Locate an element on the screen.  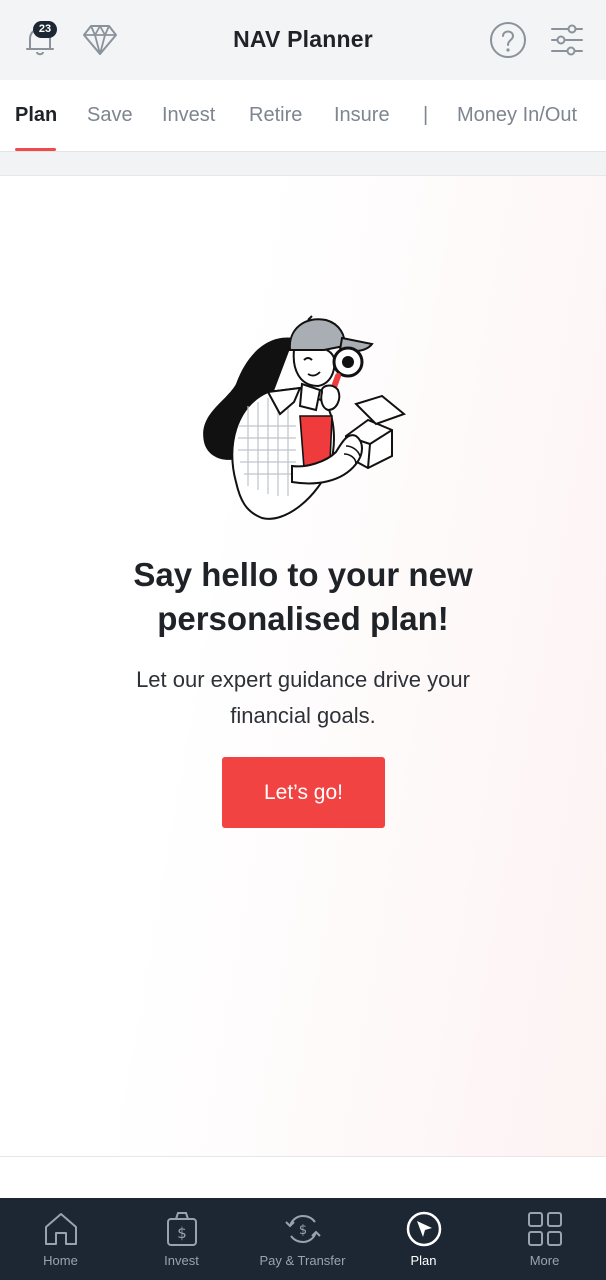
nav-more: More is located at coordinates (544, 1239).